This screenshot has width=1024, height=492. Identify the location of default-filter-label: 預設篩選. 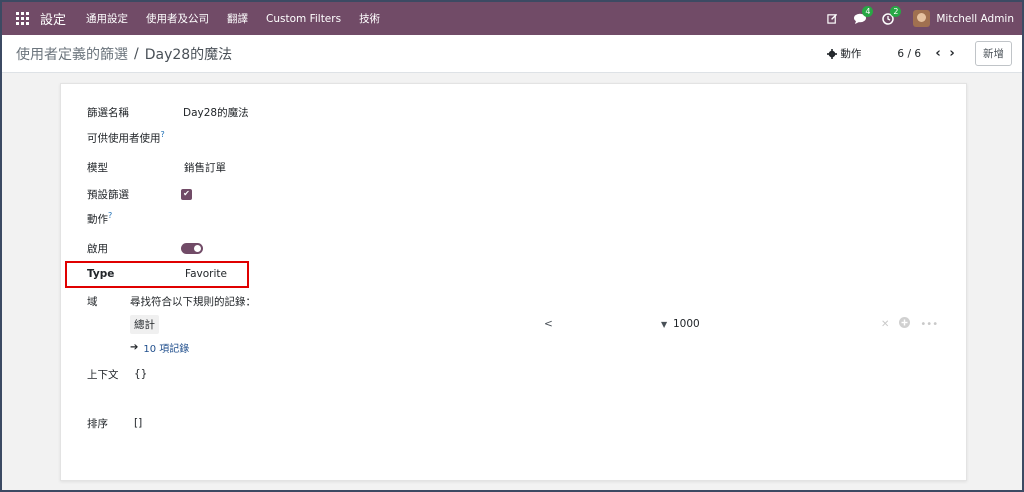
(108, 194).